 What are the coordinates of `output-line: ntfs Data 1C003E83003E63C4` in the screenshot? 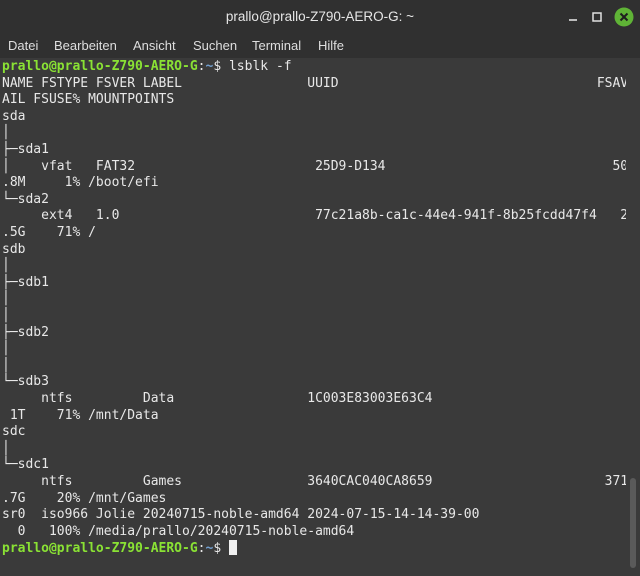 It's located at (217, 398).